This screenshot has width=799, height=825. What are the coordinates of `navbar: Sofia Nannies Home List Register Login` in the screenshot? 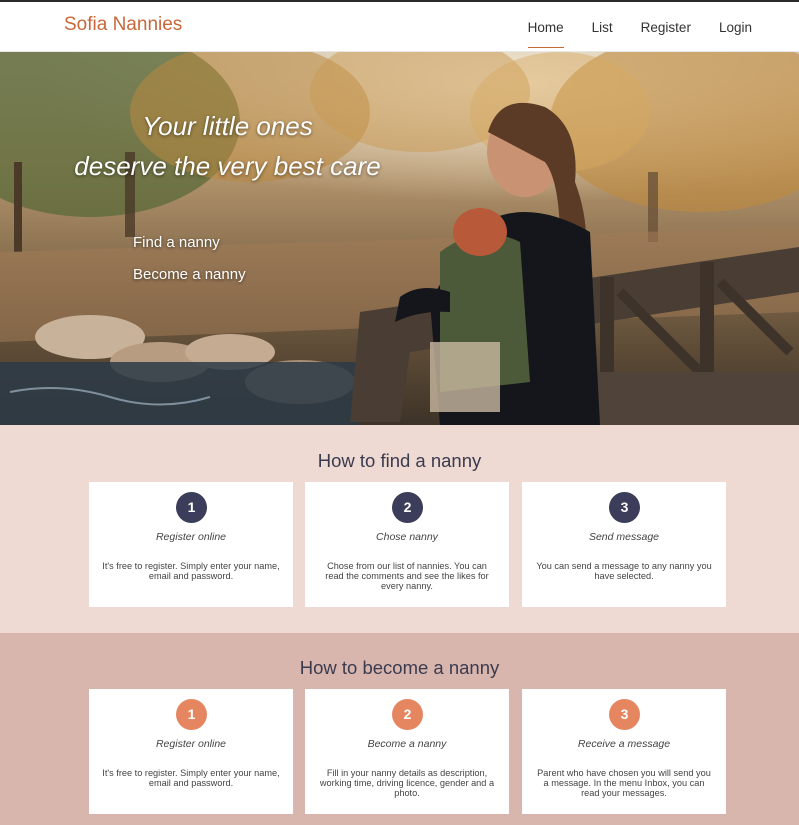 It's located at (399, 27).